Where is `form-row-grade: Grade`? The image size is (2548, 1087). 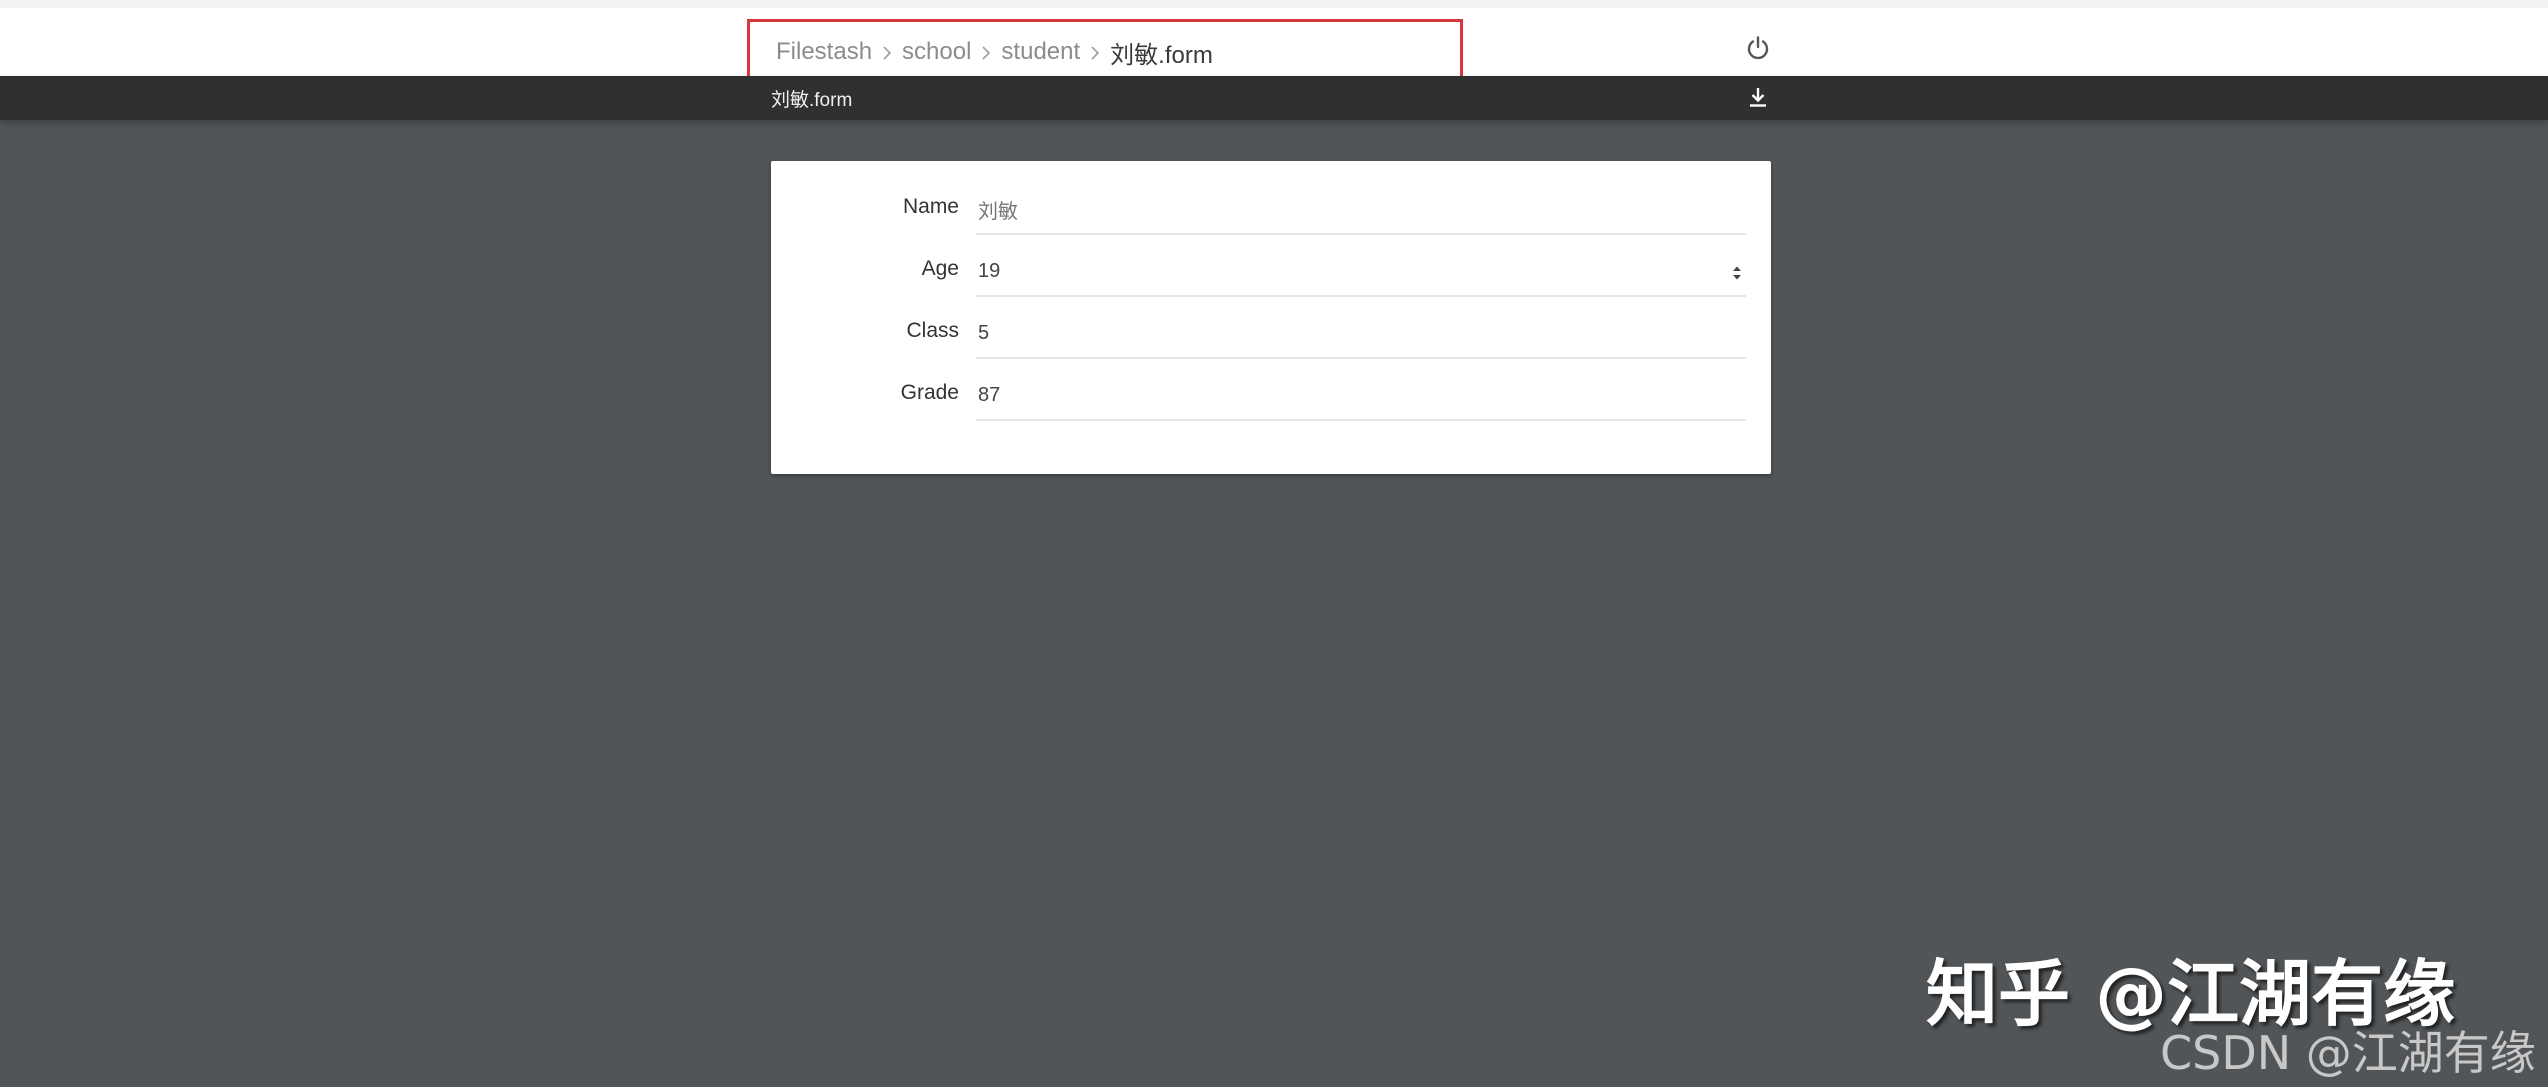
form-row-grade: Grade is located at coordinates (1271, 396).